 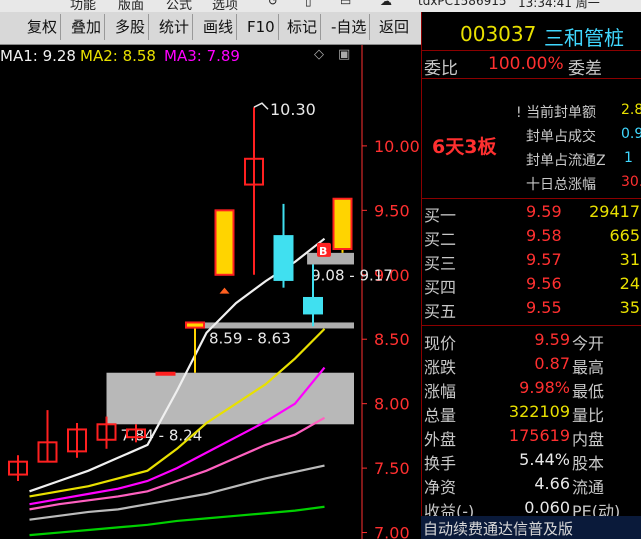 What do you see at coordinates (386, 4) in the screenshot?
I see `icon-cloud: ☁` at bounding box center [386, 4].